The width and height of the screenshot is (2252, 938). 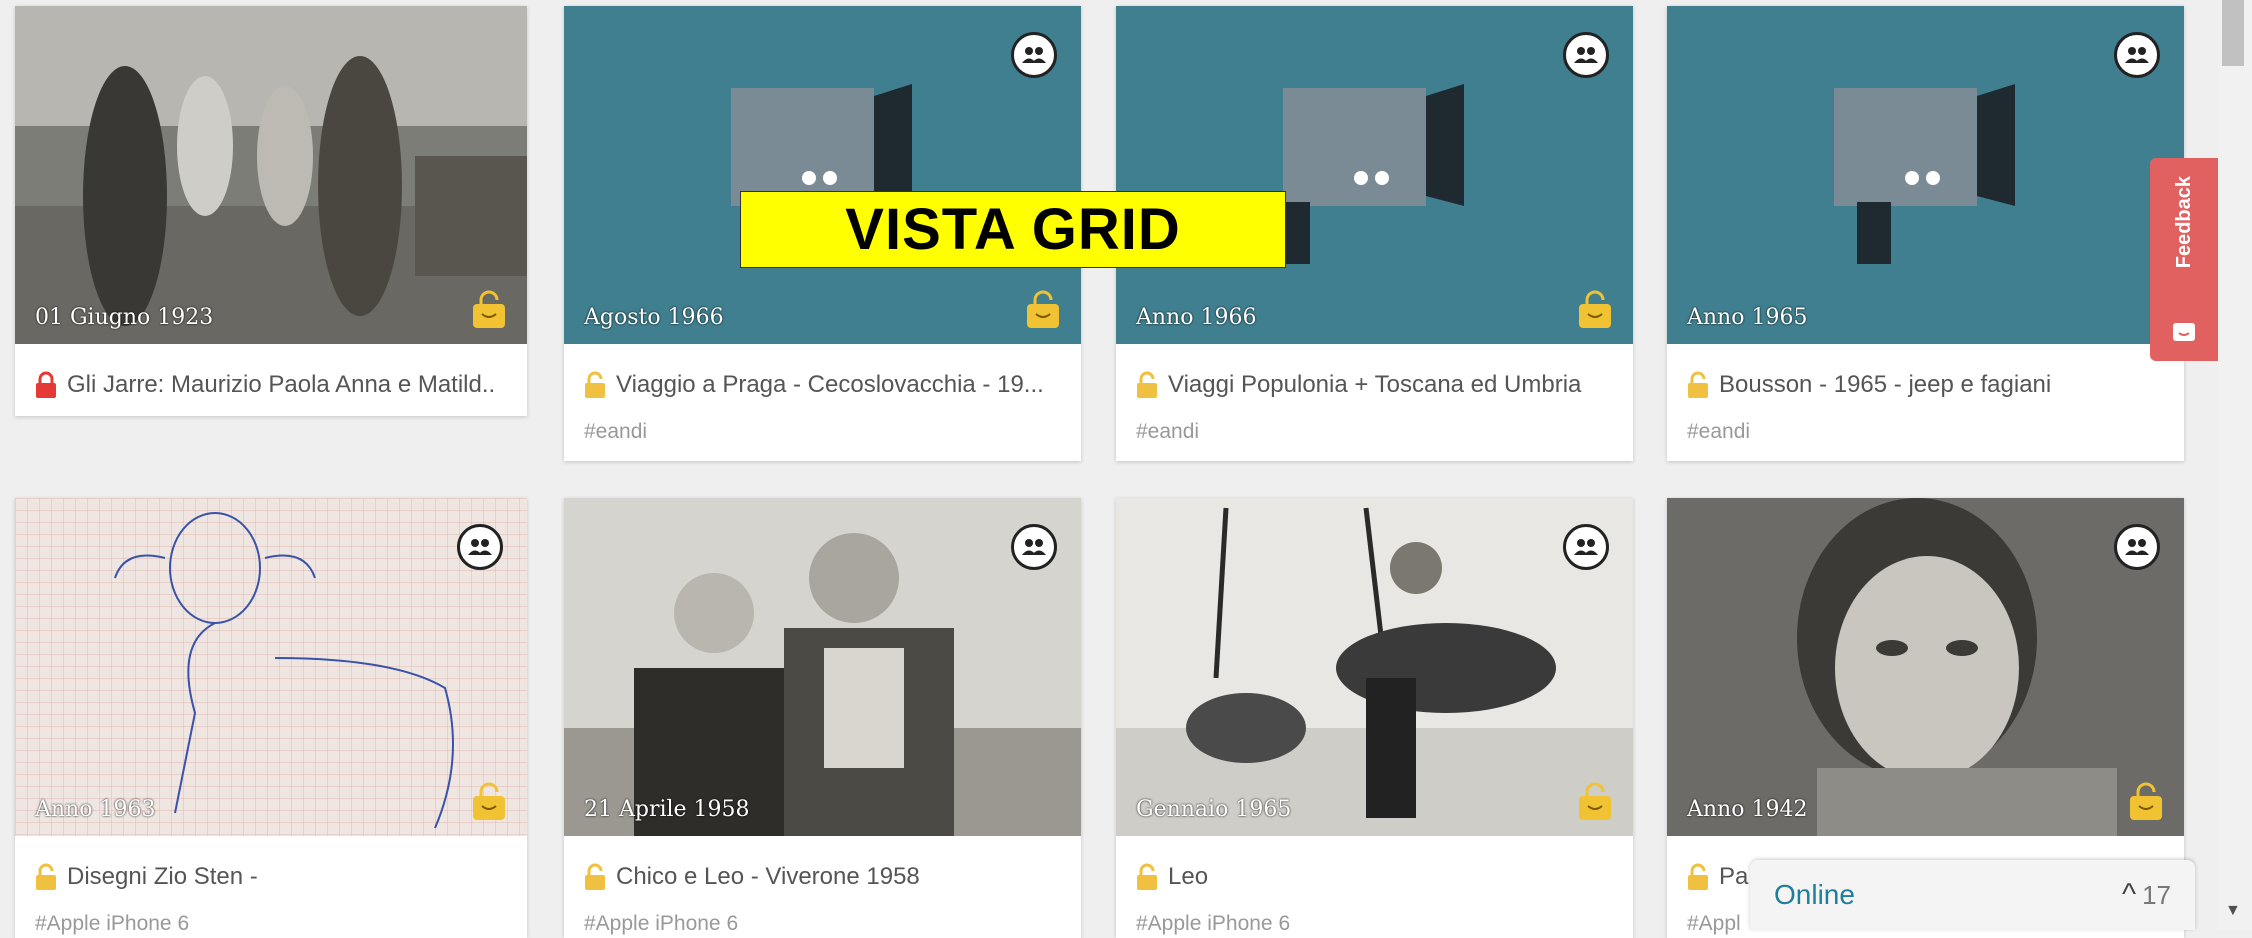 What do you see at coordinates (1972, 895) in the screenshot?
I see `chat-widget: Online ^ 17` at bounding box center [1972, 895].